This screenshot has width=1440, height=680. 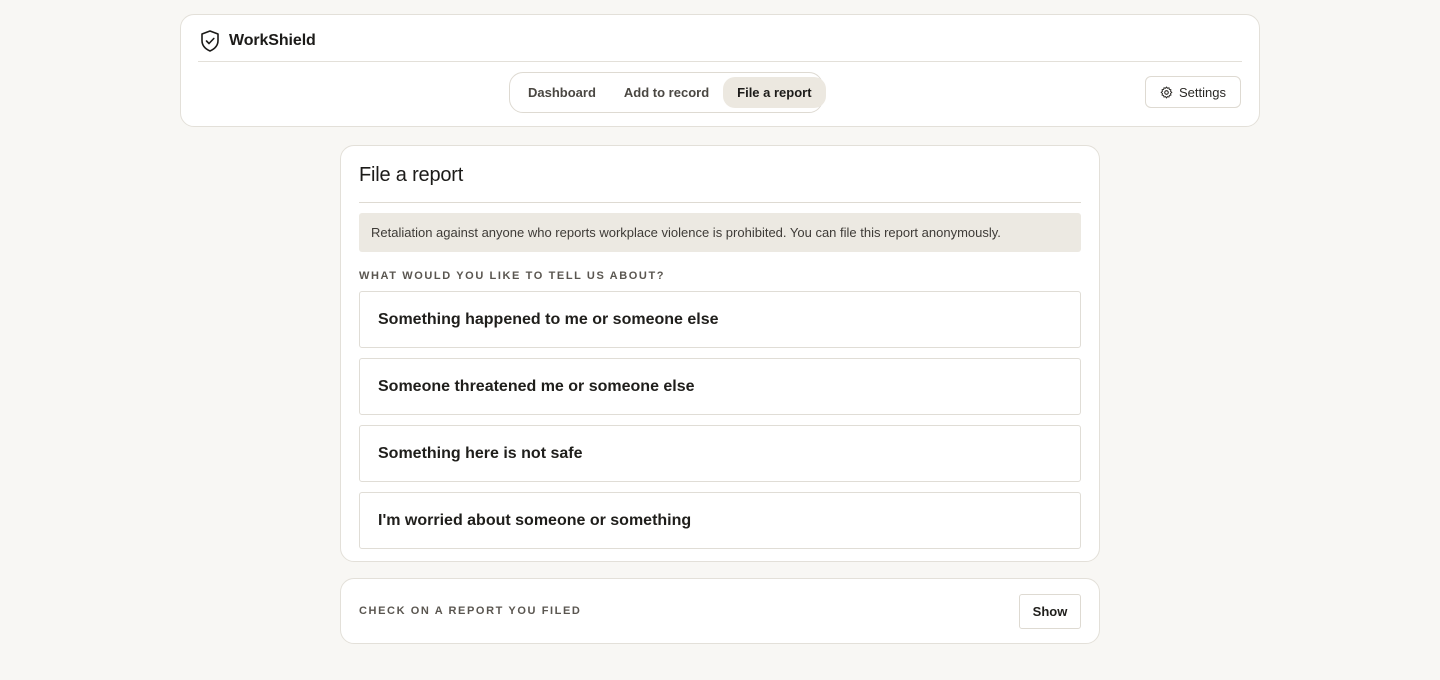 What do you see at coordinates (272, 40) in the screenshot?
I see `brand-name: WorkShield` at bounding box center [272, 40].